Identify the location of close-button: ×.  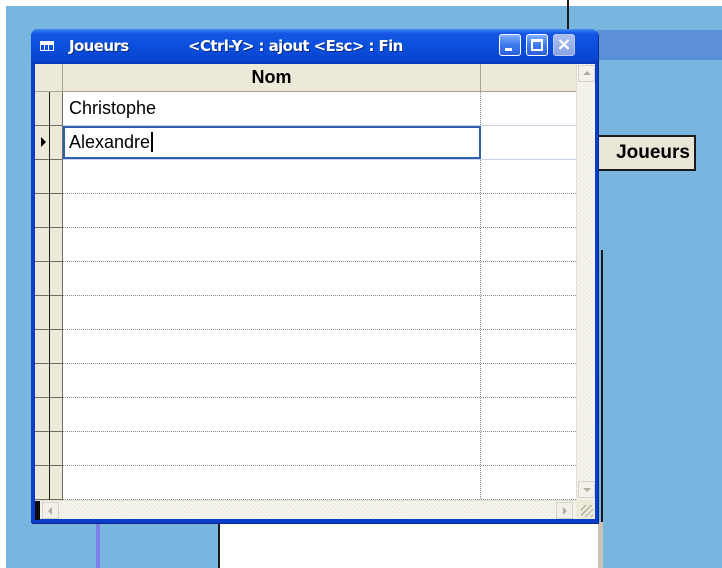
(564, 45).